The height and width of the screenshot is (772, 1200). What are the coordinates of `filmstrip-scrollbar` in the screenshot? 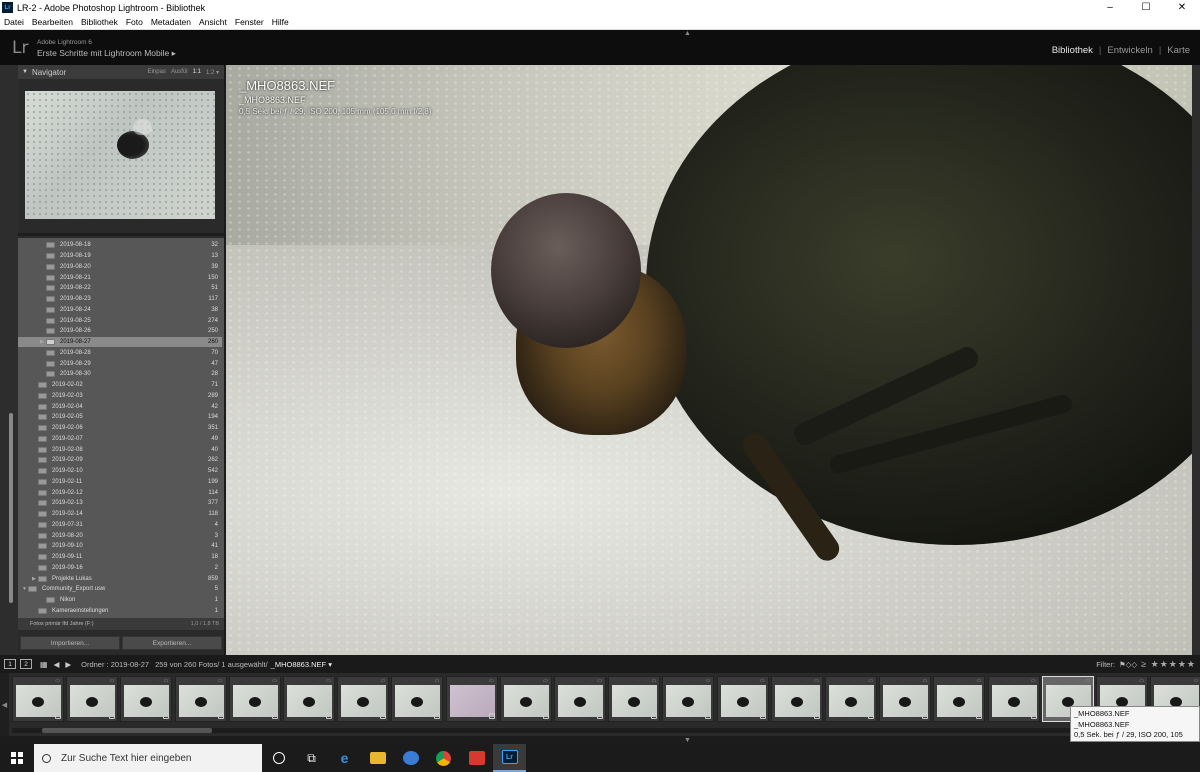 It's located at (602, 730).